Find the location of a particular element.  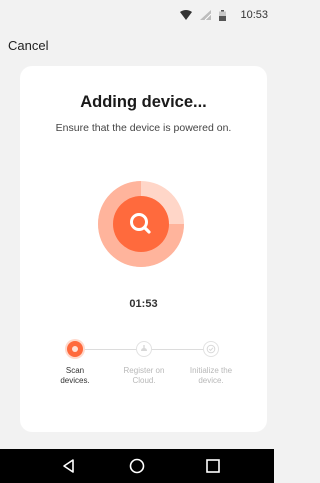

recents-icon is located at coordinates (213, 466).